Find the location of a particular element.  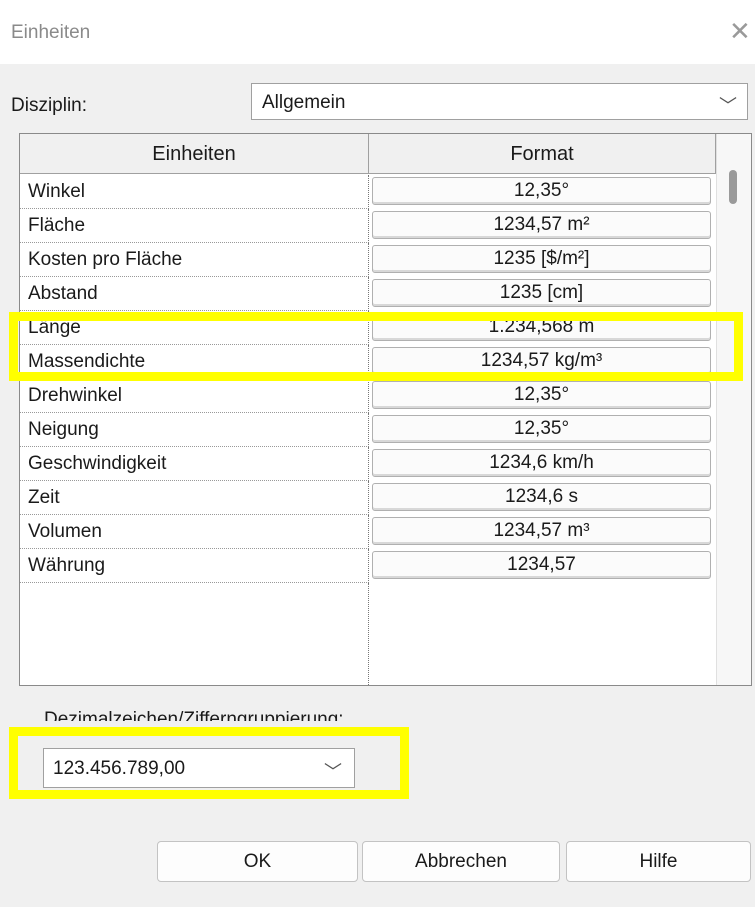

table-row: Geschwindigkeit 1234,6 km/h is located at coordinates (368, 464).